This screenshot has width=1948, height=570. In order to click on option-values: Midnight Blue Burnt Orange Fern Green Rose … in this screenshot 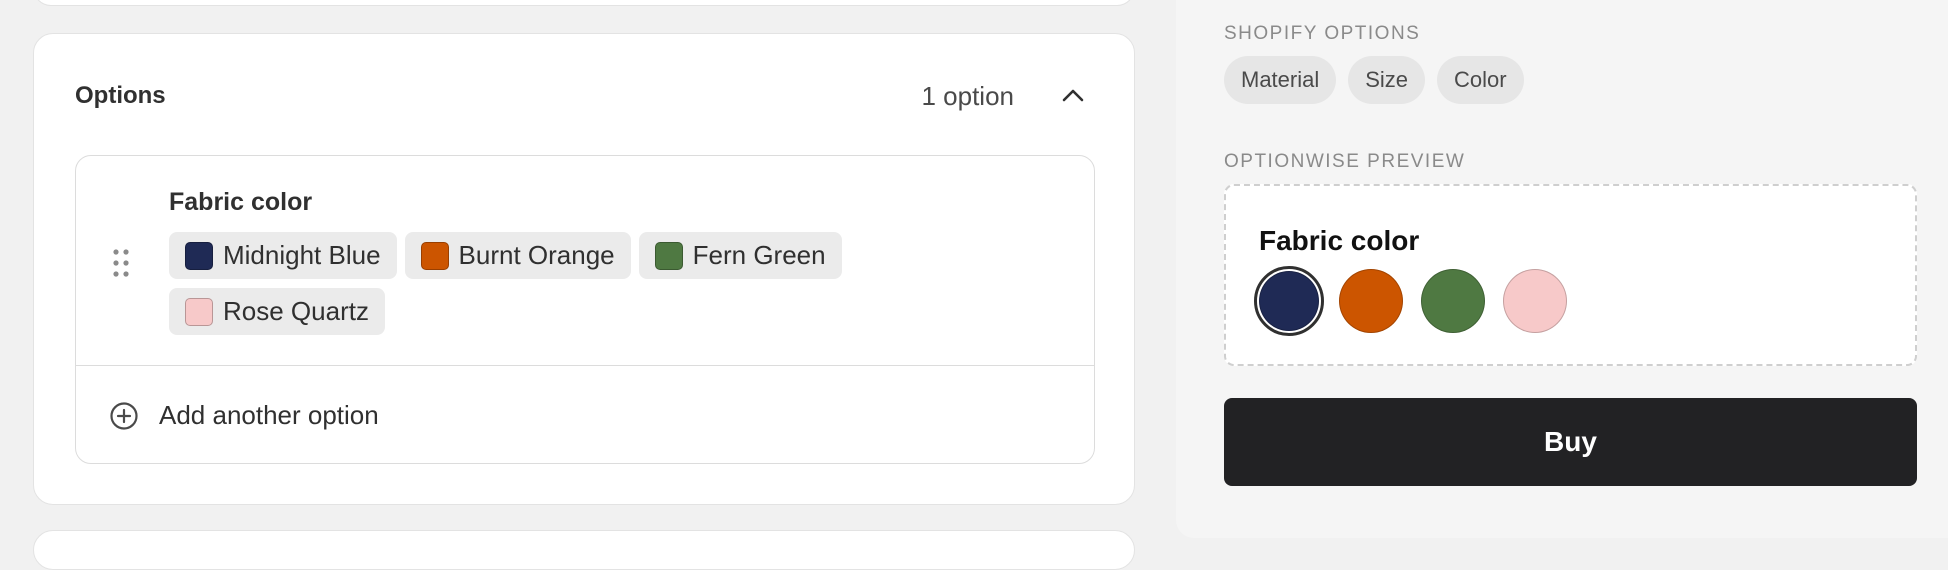, I will do `click(549, 283)`.